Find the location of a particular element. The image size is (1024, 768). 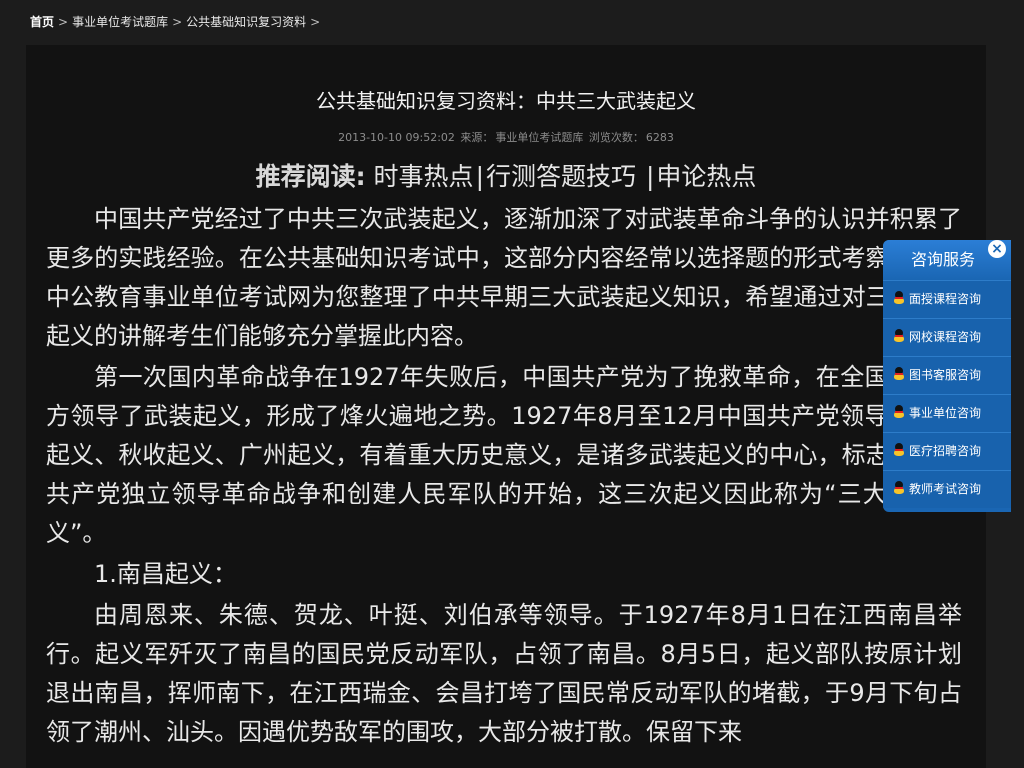

consult-item-medical-recruitment: 医疗招聘咨询 is located at coordinates (947, 451).